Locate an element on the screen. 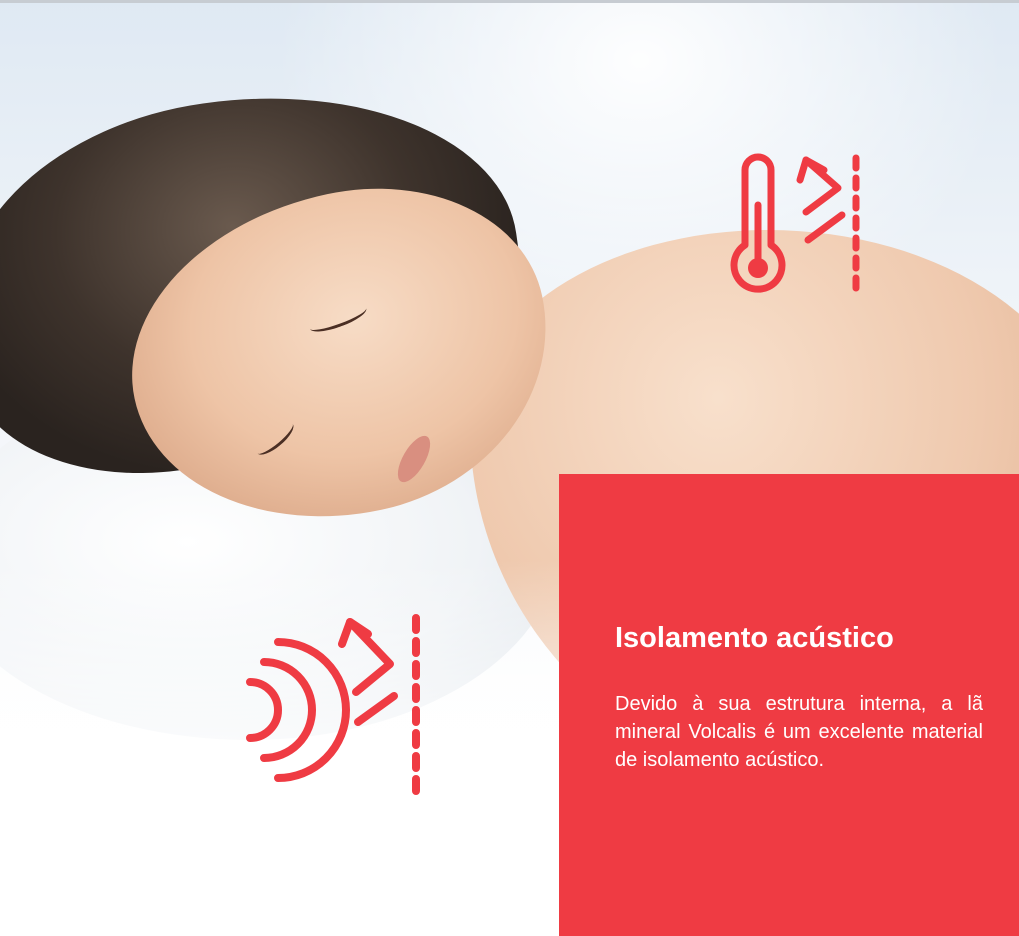 This screenshot has height=936, width=1019. thermometer-icon is located at coordinates (793, 232).